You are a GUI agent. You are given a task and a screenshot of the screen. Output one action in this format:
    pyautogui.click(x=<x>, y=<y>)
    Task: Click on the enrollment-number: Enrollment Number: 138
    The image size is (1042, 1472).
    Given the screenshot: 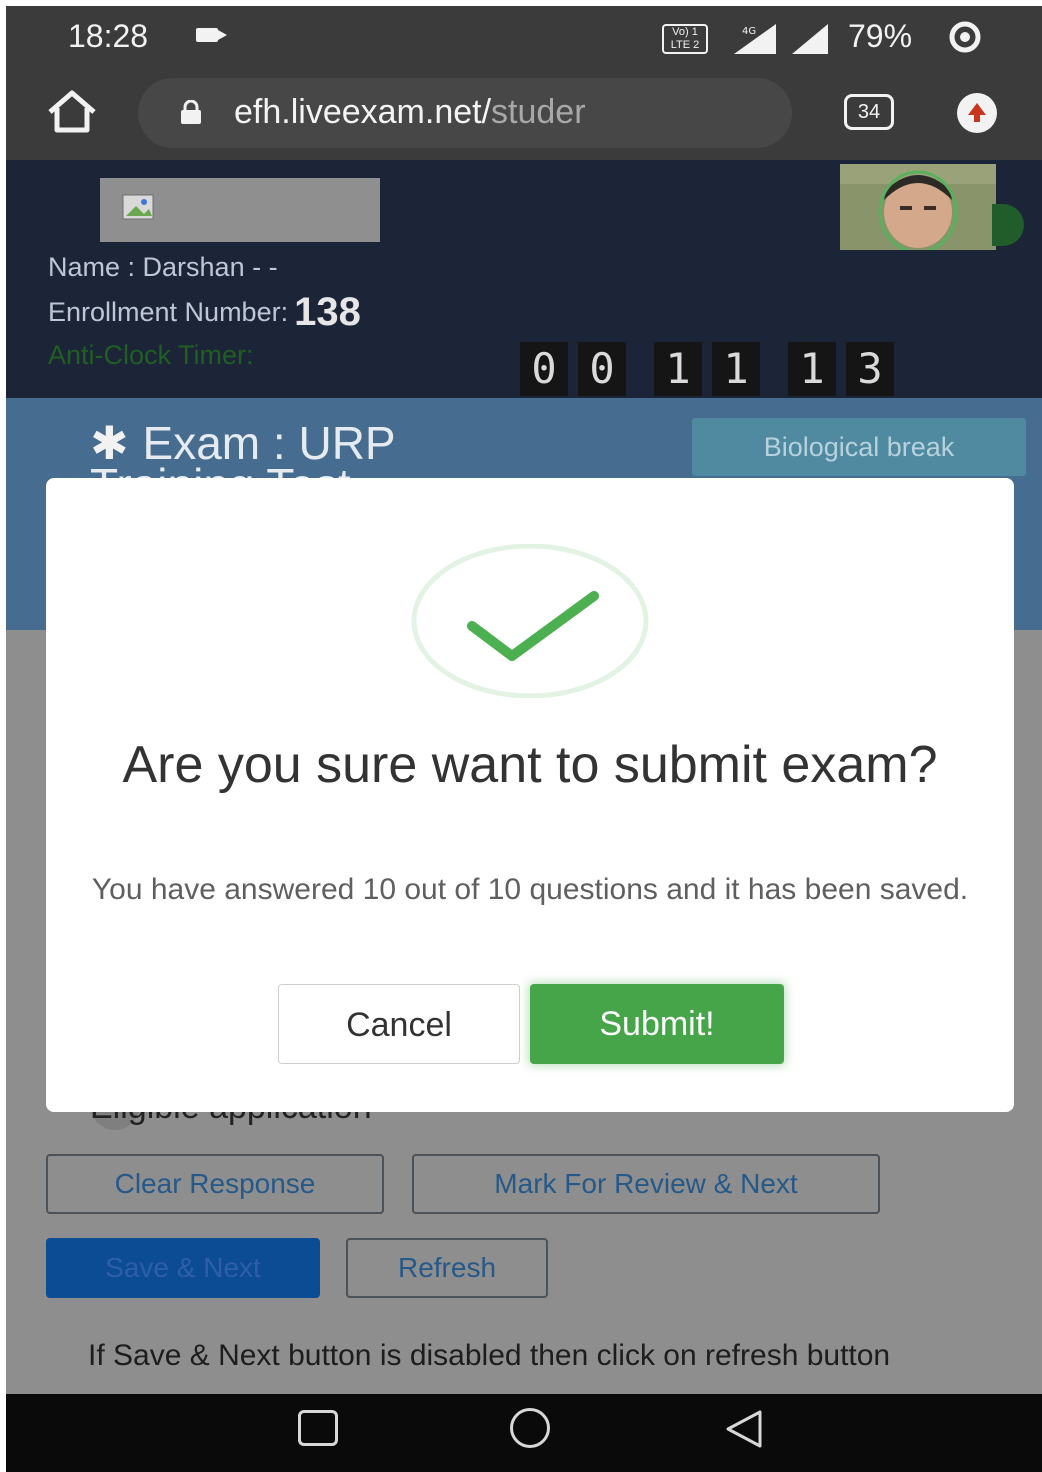 What is the action you would take?
    pyautogui.click(x=204, y=312)
    